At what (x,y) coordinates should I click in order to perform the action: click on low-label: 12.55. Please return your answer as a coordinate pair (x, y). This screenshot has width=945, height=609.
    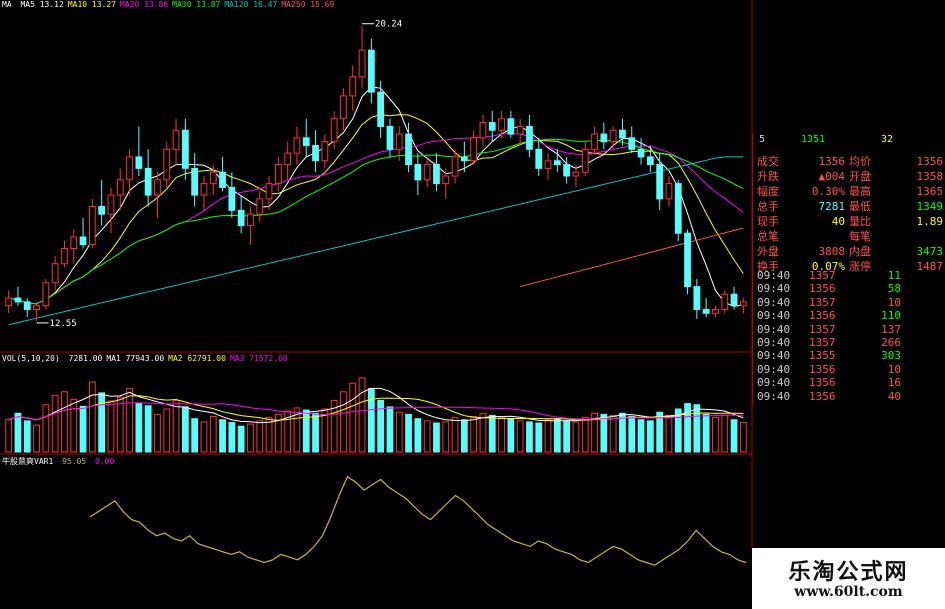
    Looking at the image, I should click on (63, 324).